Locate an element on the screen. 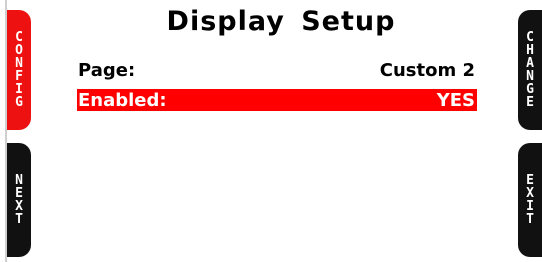  next-softkey: NEXT is located at coordinates (19, 200).